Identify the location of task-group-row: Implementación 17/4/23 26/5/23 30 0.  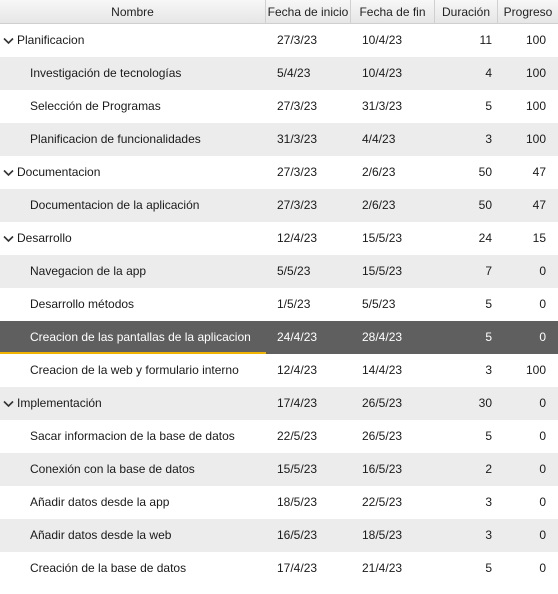
(279, 403).